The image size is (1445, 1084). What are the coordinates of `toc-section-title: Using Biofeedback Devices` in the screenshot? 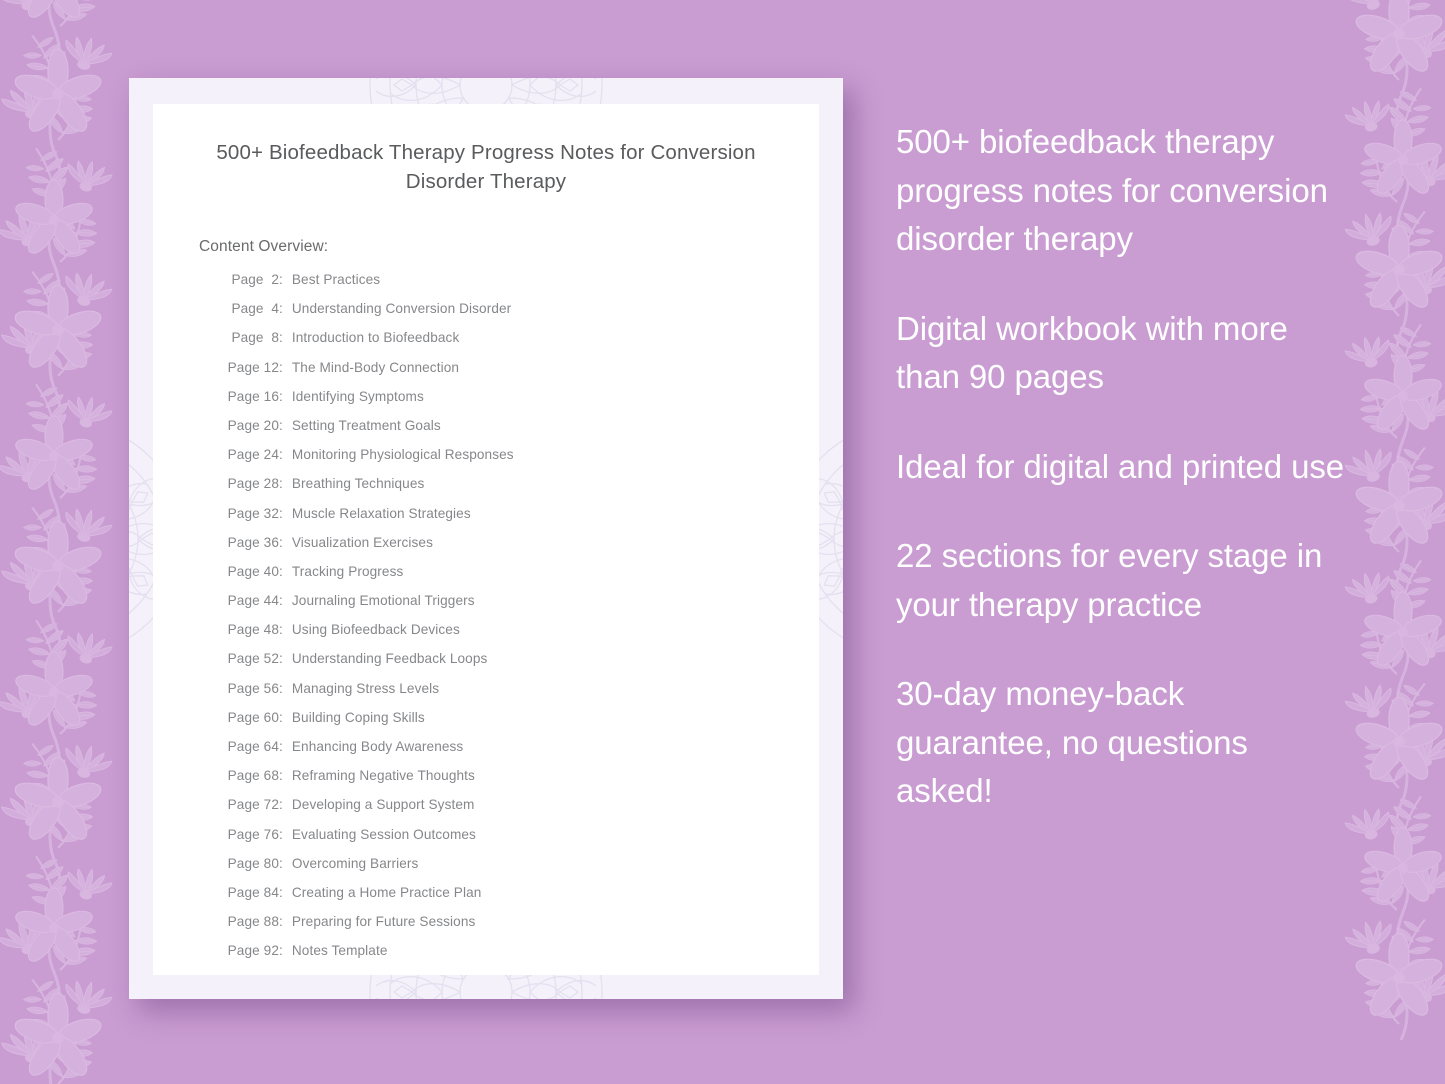 It's located at (375, 630).